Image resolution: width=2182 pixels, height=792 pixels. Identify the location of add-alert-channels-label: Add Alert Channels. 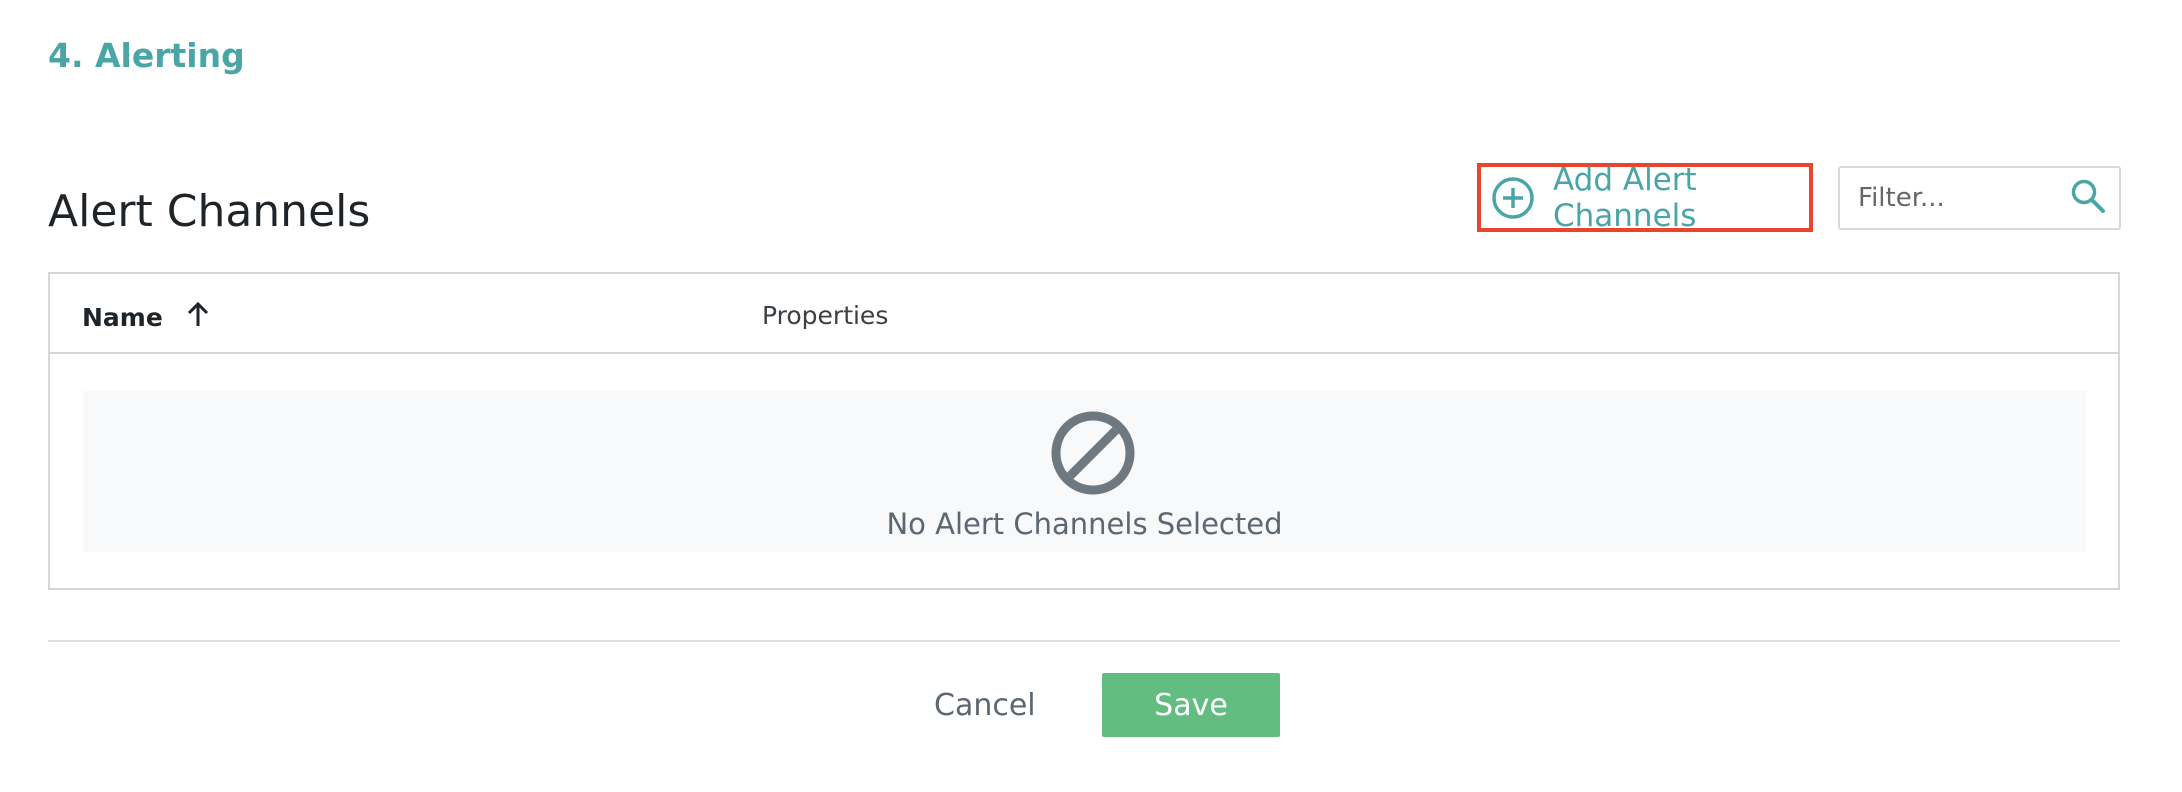
(1625, 197).